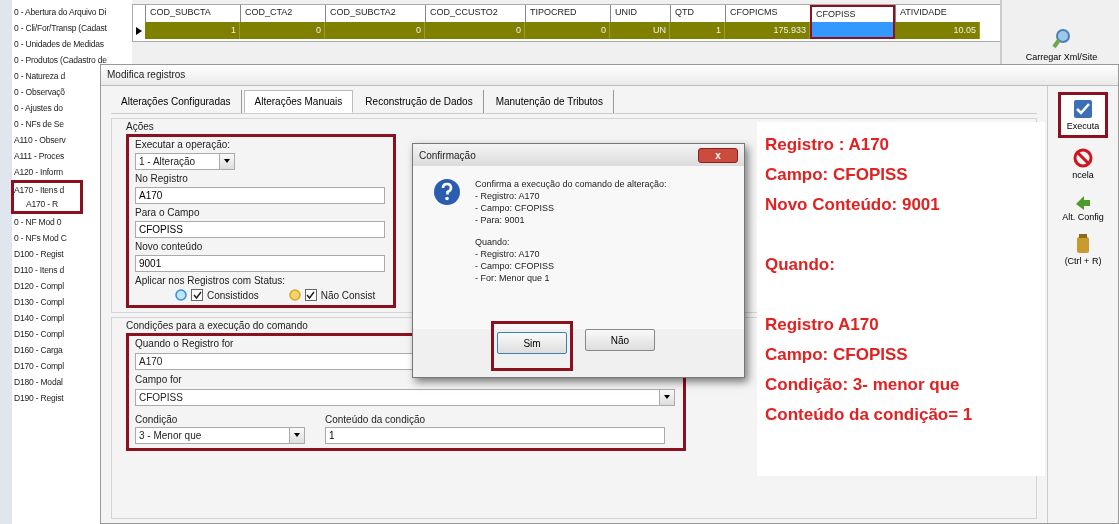 The image size is (1119, 524). I want to click on table-cell: 175.933, so click(767, 30).